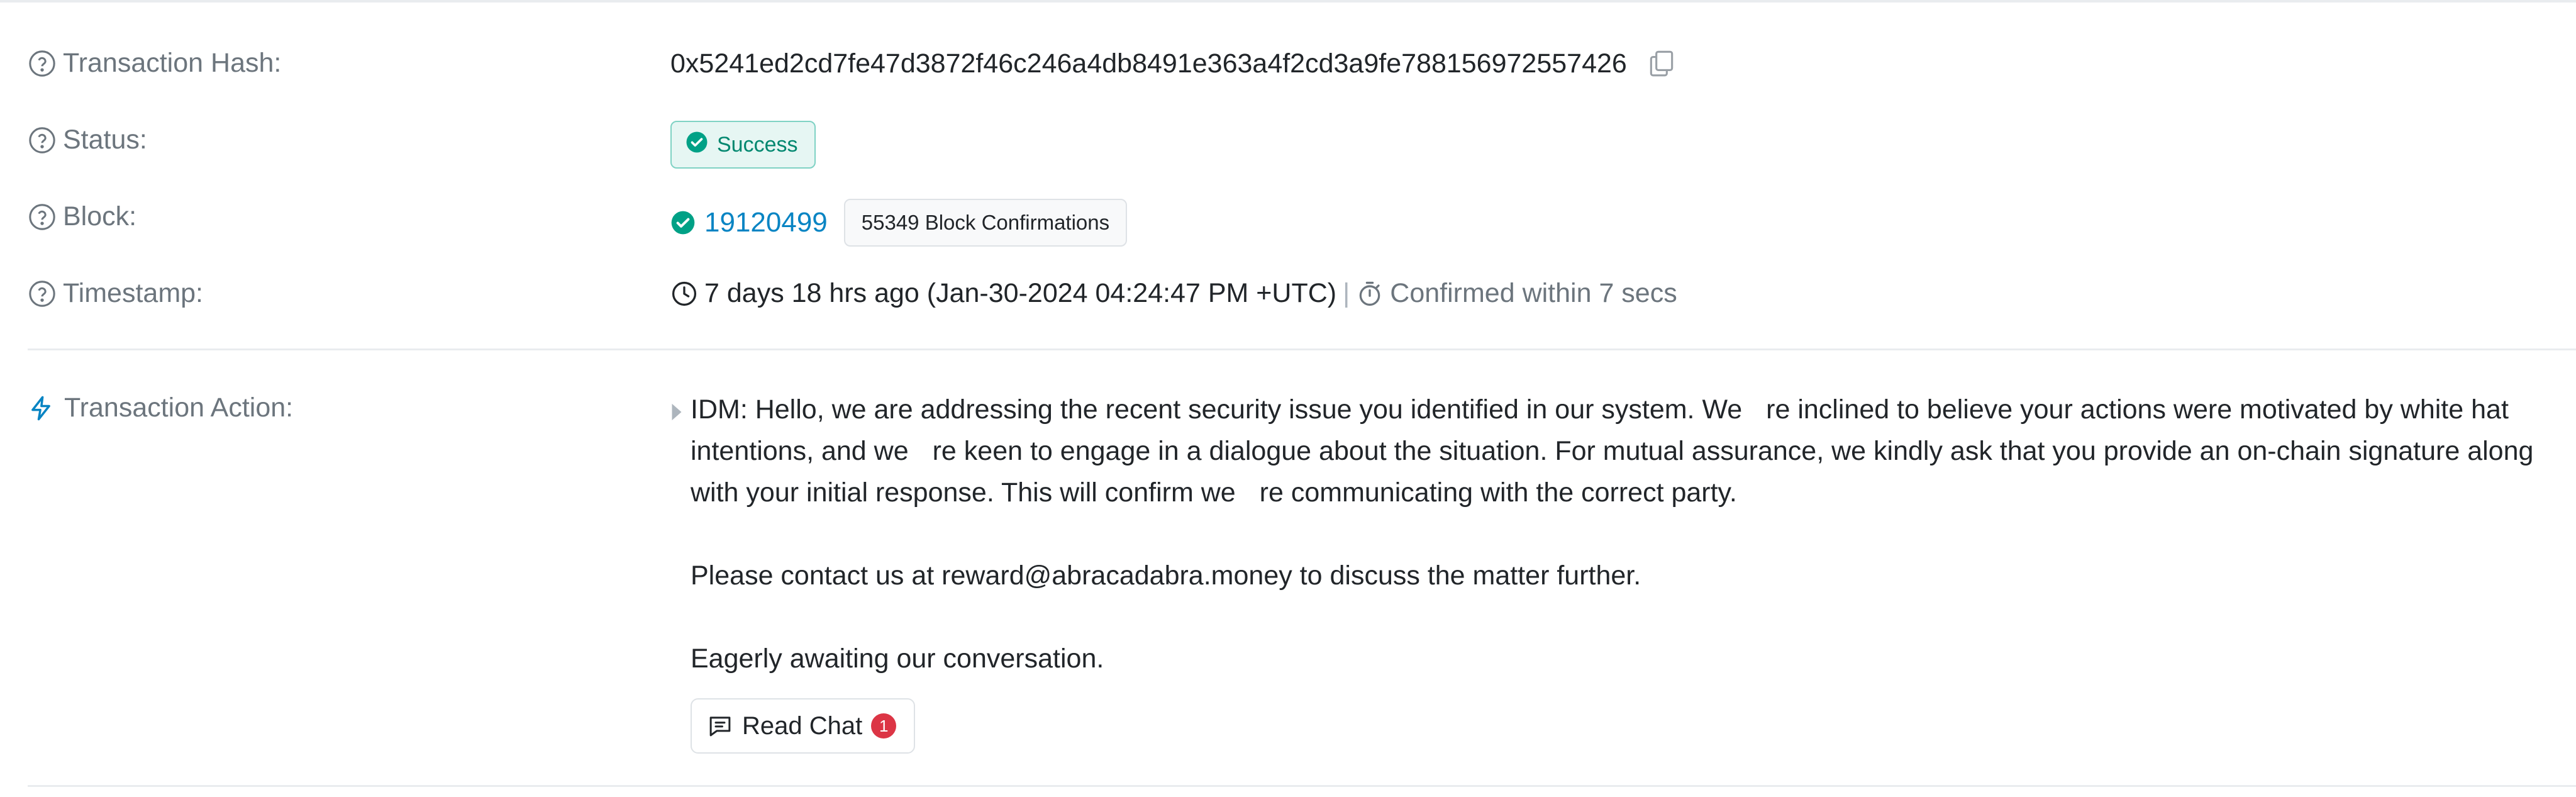 The image size is (2576, 797). I want to click on status-text: Success, so click(757, 144).